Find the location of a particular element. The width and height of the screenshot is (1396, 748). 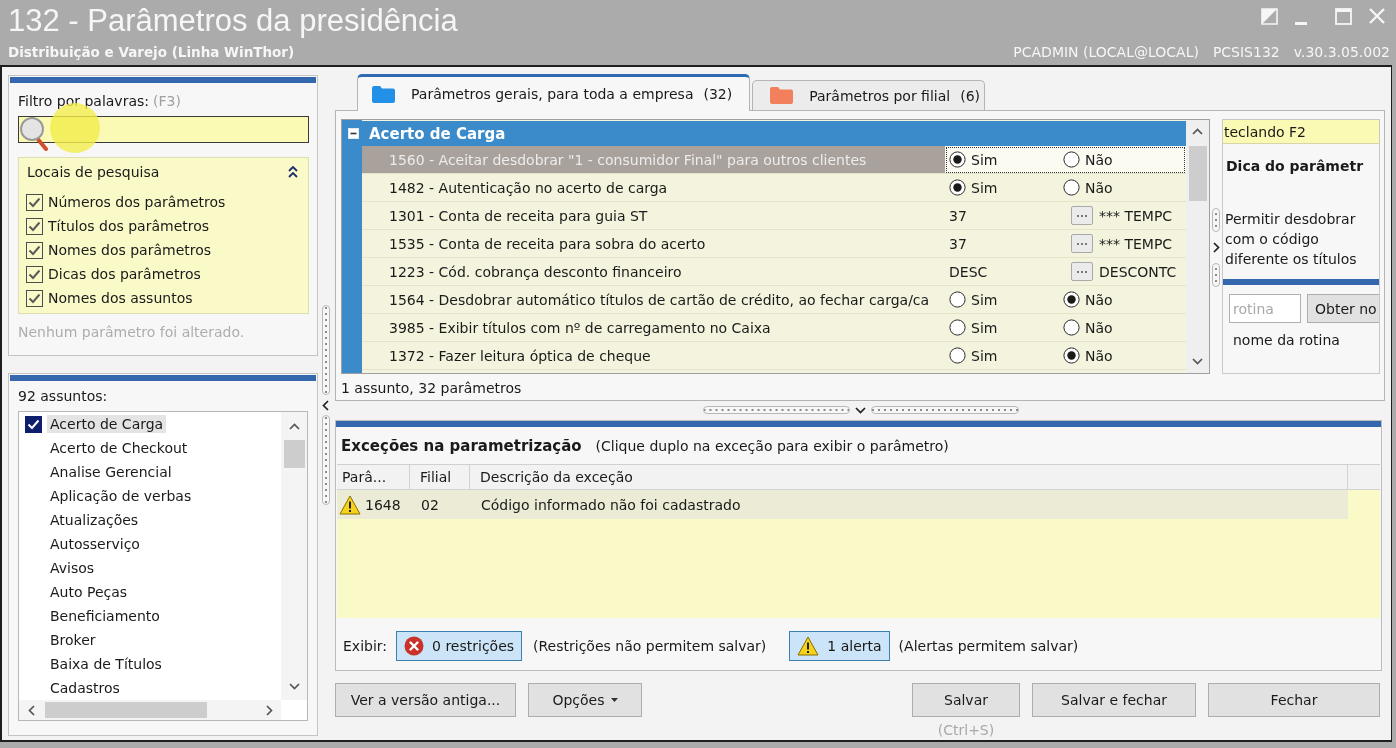

menu-button: Opções is located at coordinates (585, 700).